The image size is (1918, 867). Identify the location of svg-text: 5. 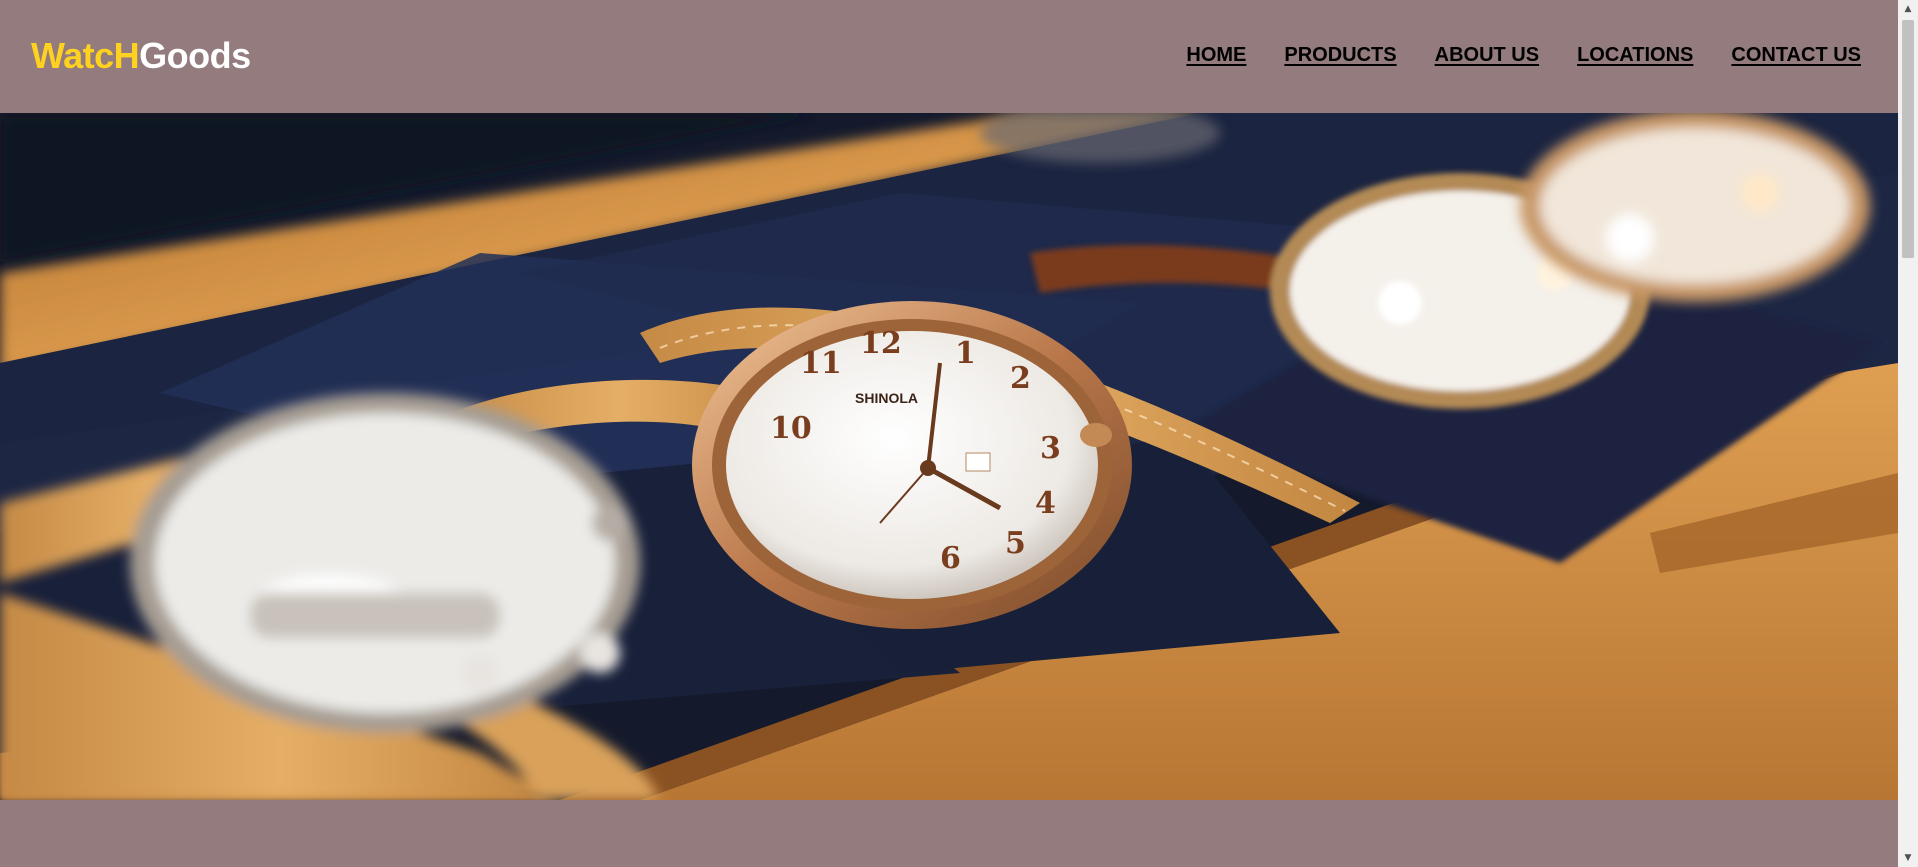
(1015, 543).